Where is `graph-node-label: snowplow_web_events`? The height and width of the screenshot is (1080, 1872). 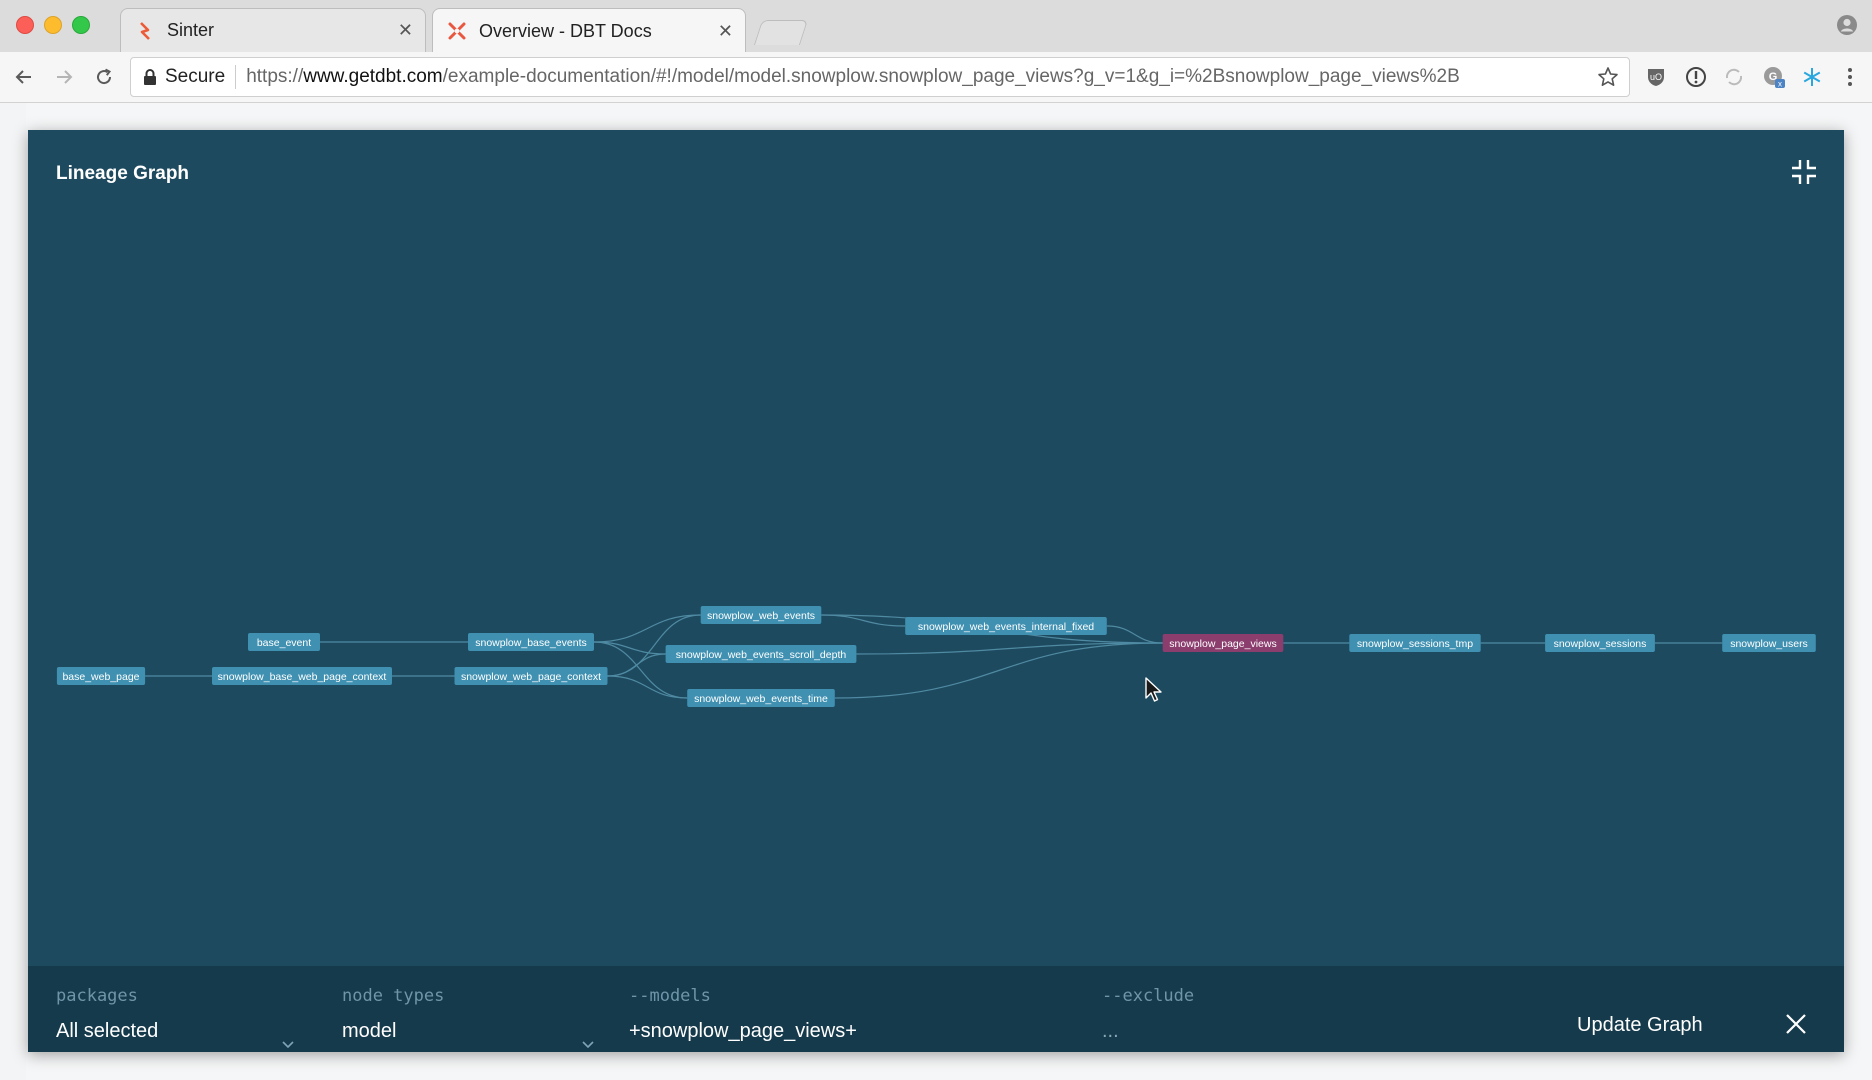 graph-node-label: snowplow_web_events is located at coordinates (761, 616).